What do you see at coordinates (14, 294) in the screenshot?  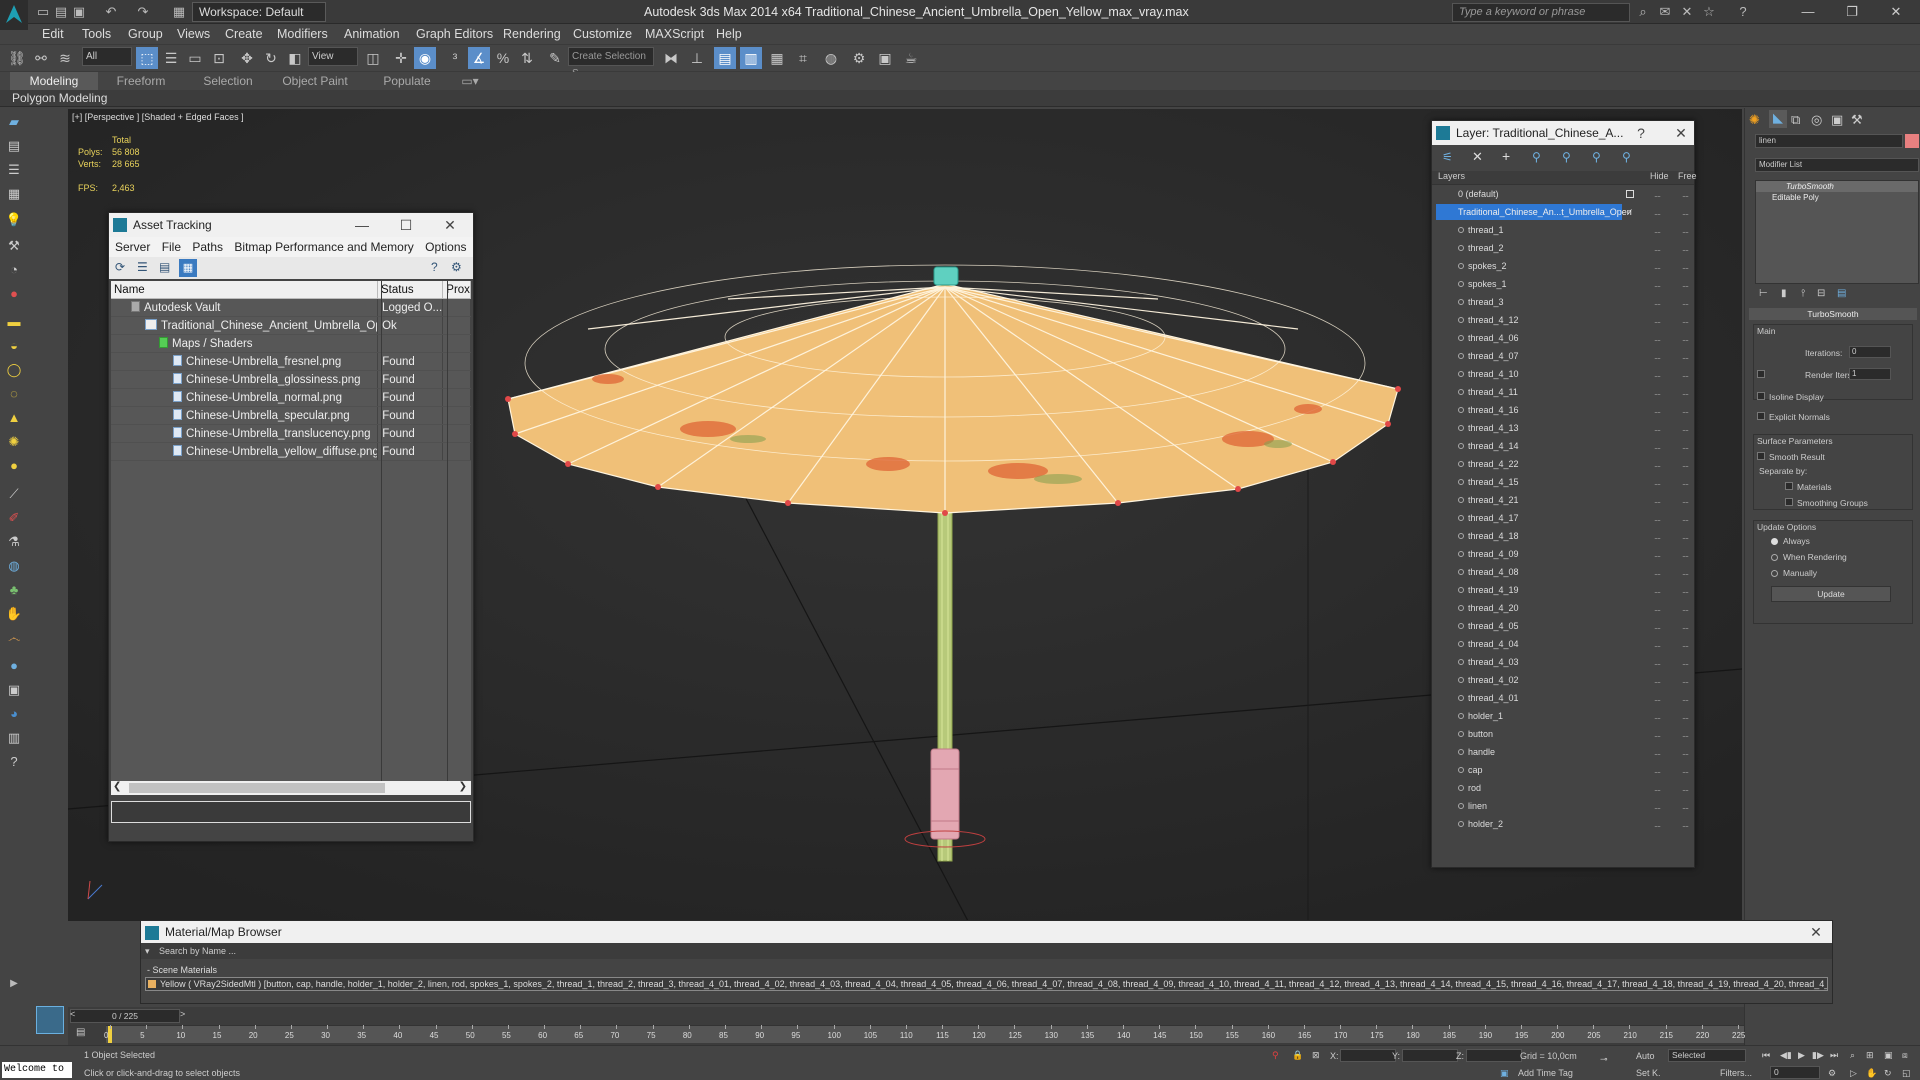 I see `camera-icon: ●` at bounding box center [14, 294].